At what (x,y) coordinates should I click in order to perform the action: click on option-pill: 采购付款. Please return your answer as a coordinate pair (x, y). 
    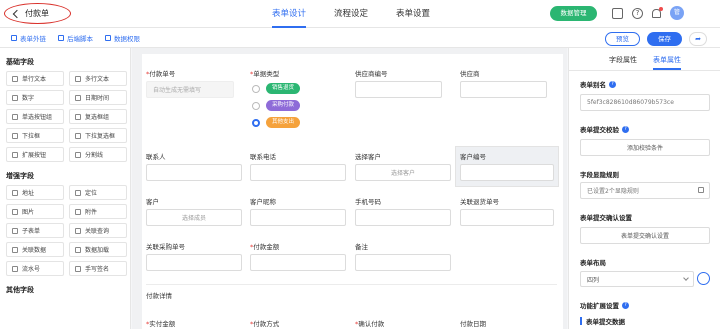
    Looking at the image, I should click on (283, 105).